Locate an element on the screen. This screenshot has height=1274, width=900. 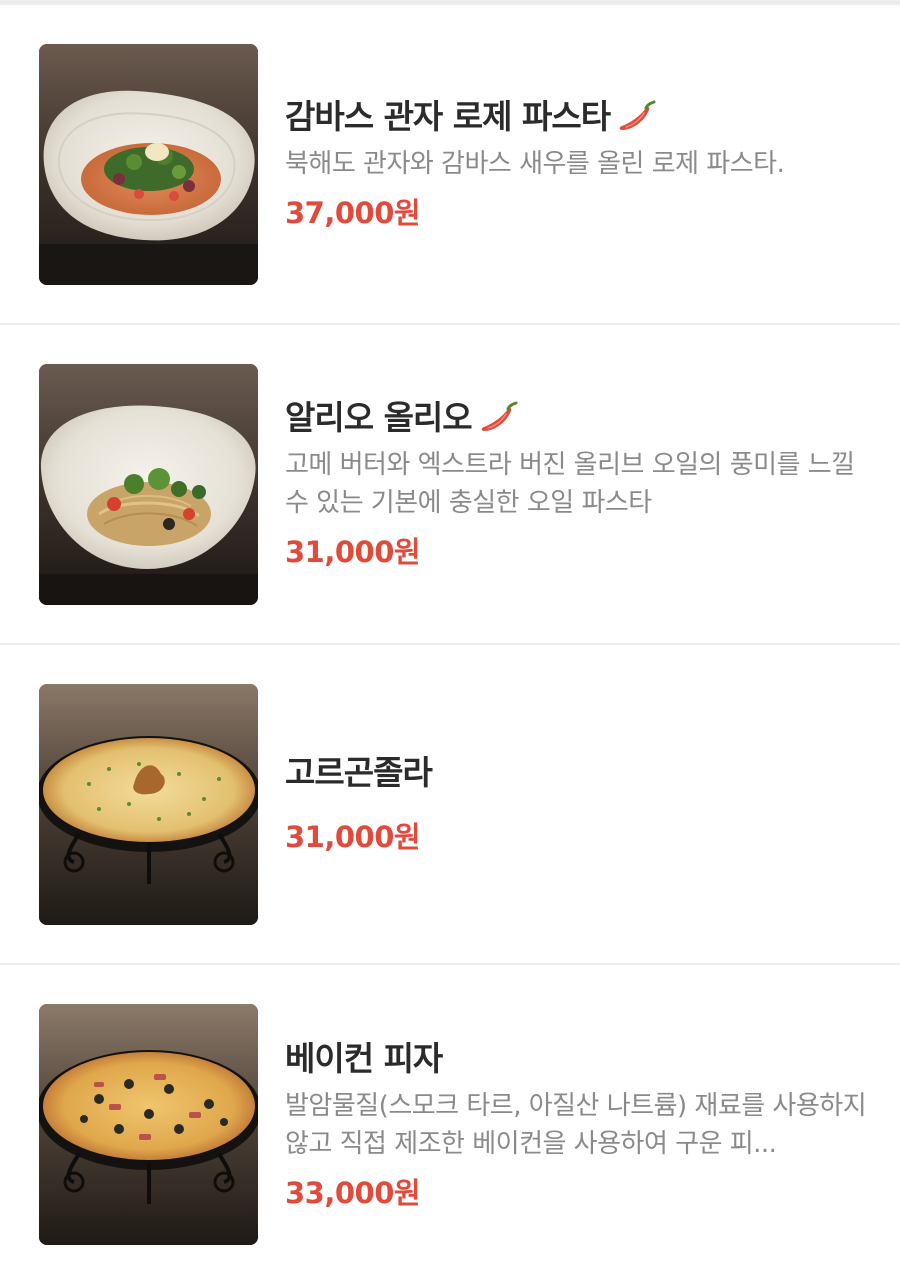
bacon-pizza-photo is located at coordinates (148, 1124).